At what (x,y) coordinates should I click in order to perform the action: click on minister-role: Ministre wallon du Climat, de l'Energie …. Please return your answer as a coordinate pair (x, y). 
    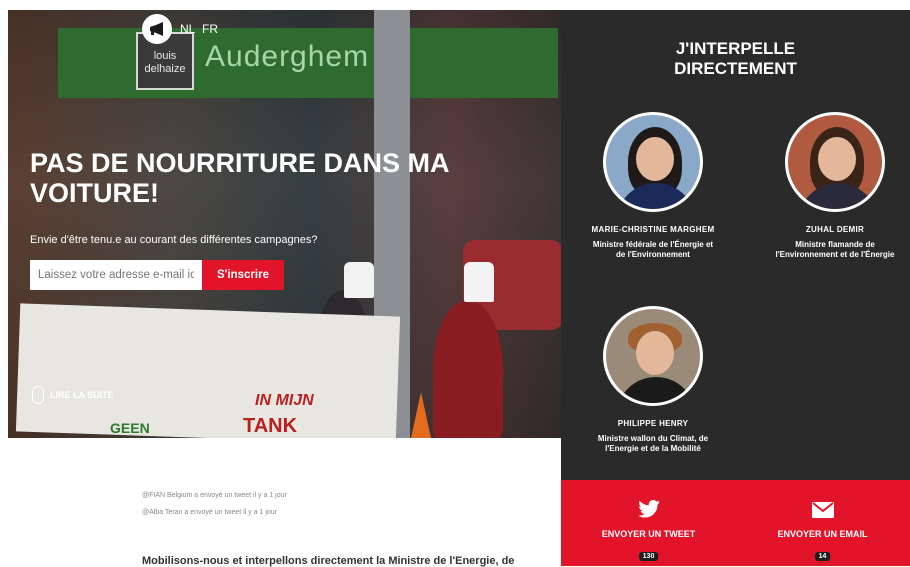
    Looking at the image, I should click on (653, 443).